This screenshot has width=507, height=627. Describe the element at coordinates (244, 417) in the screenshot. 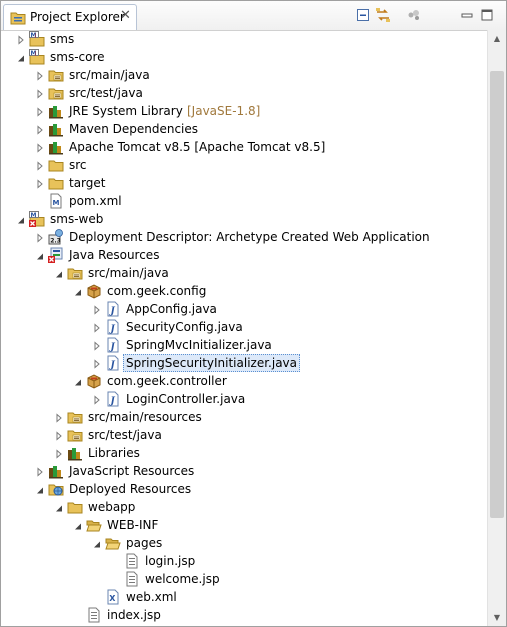

I see `tree-item: src/main/resources` at that location.